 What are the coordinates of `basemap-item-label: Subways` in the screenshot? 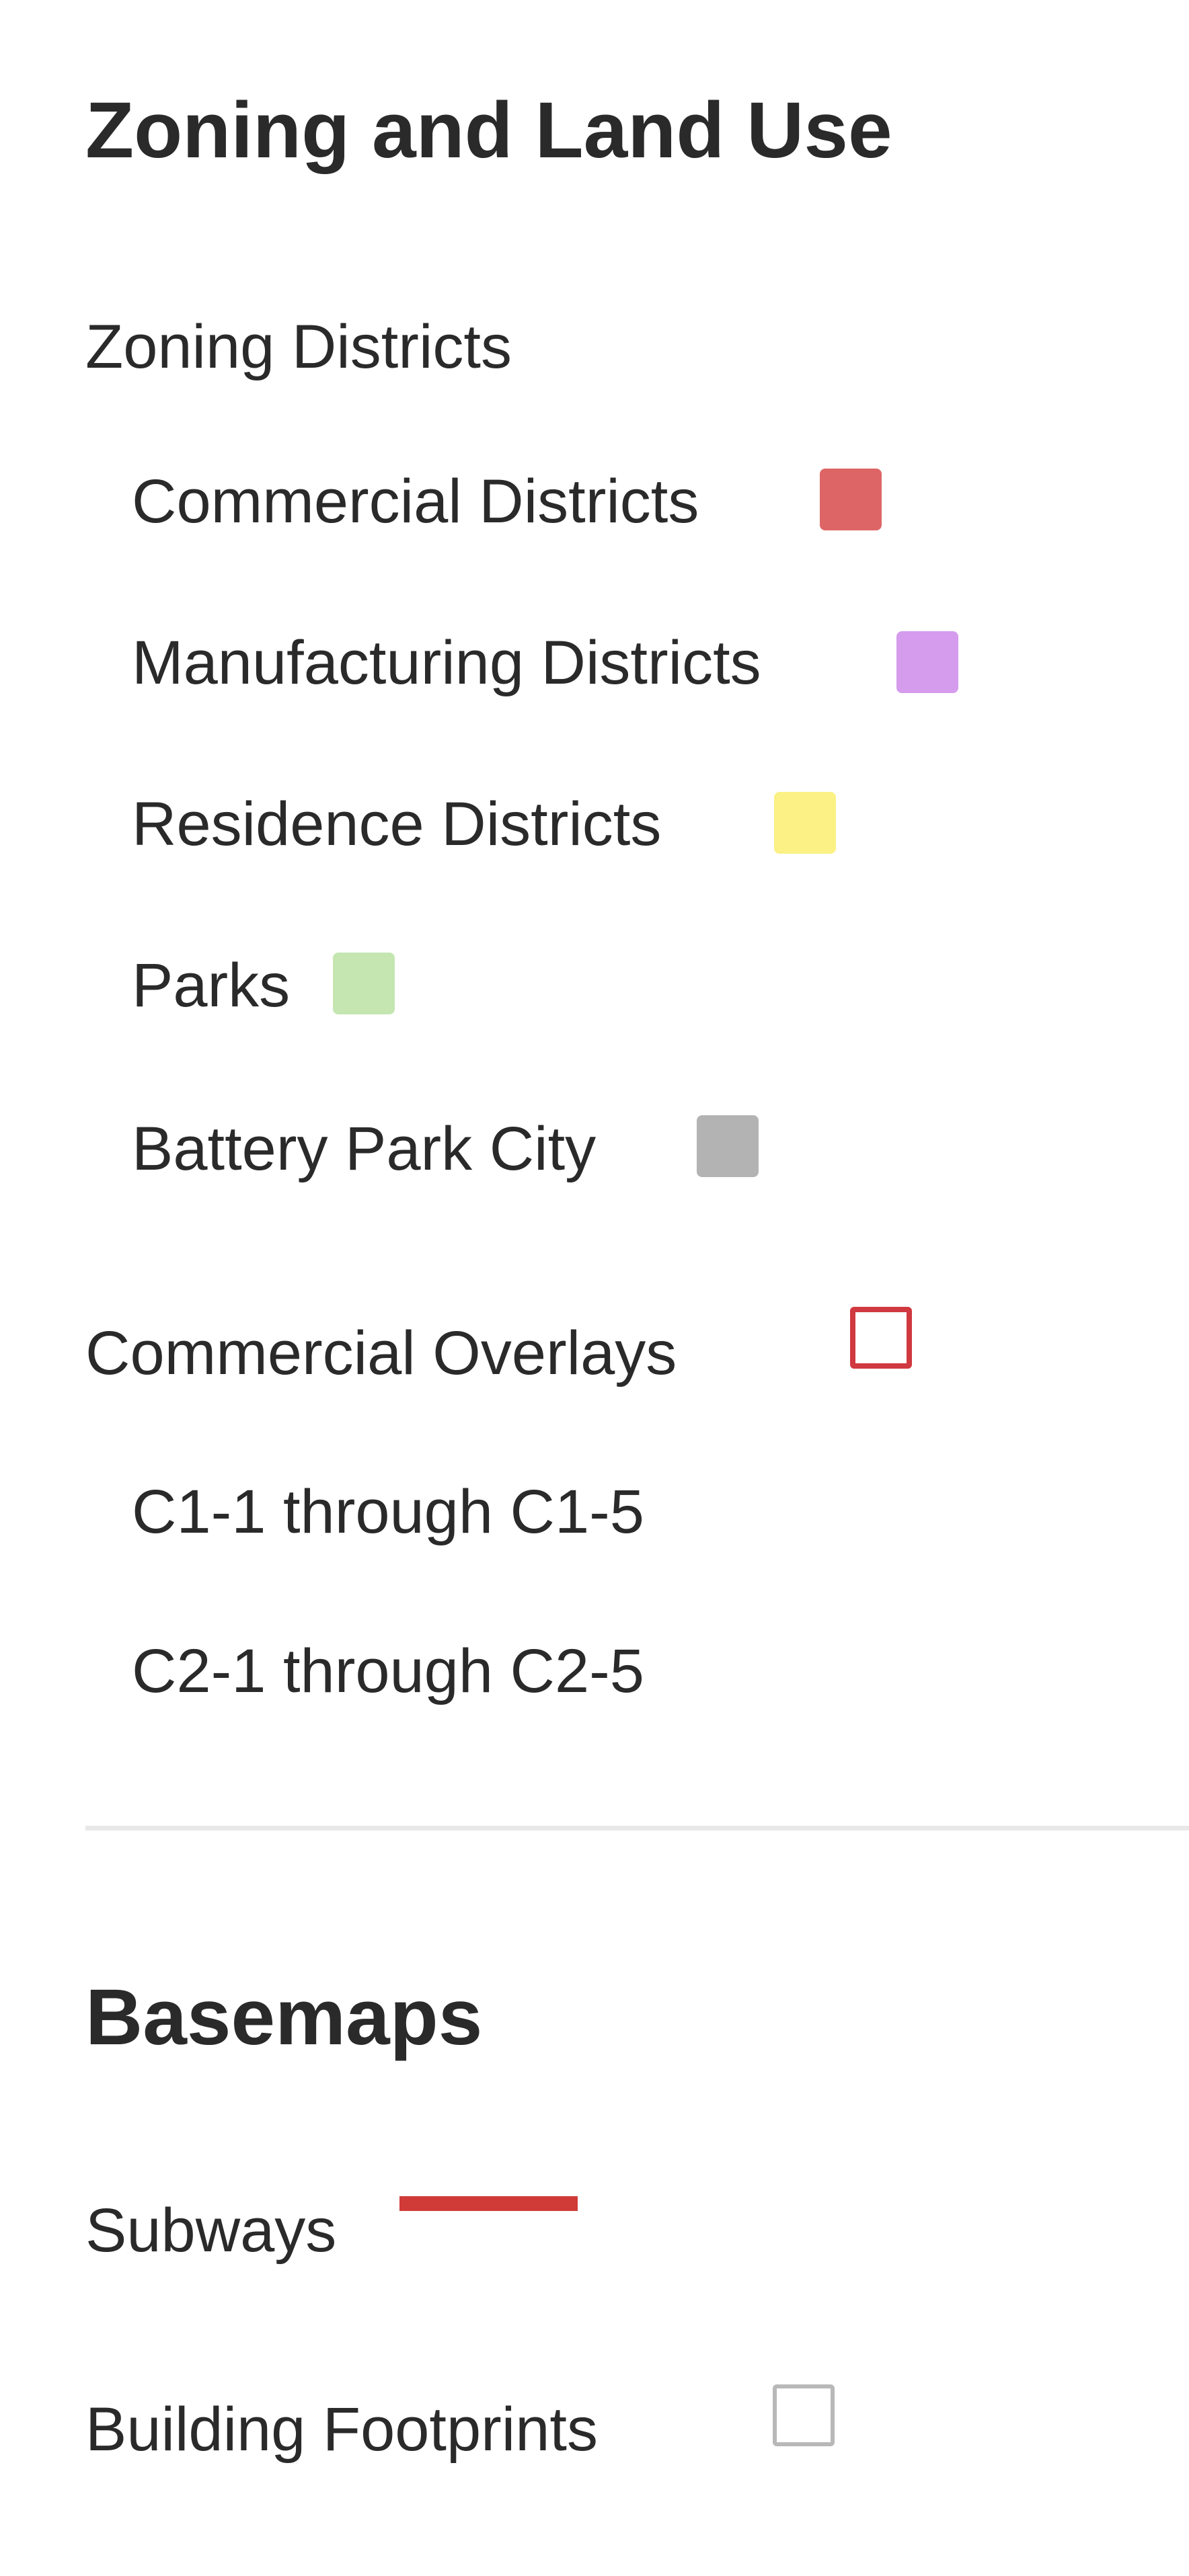 It's located at (211, 2230).